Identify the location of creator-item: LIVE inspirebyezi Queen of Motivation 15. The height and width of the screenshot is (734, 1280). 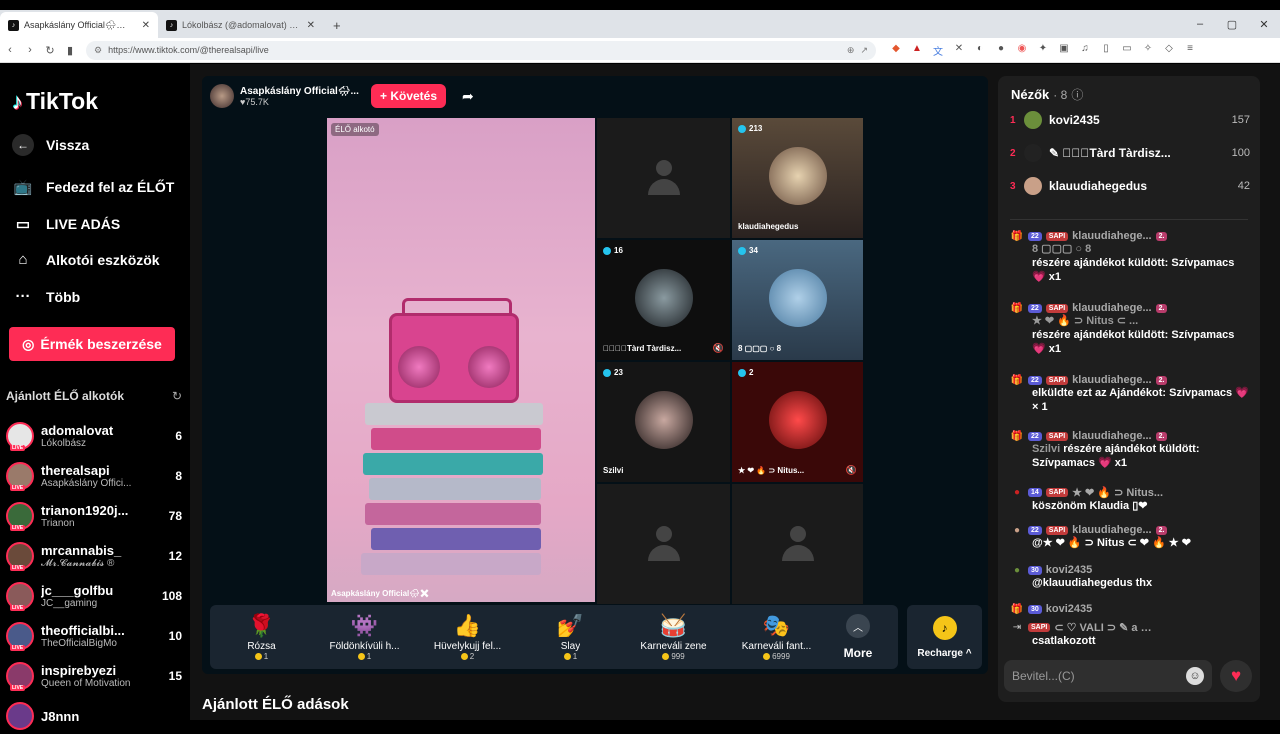
(94, 676).